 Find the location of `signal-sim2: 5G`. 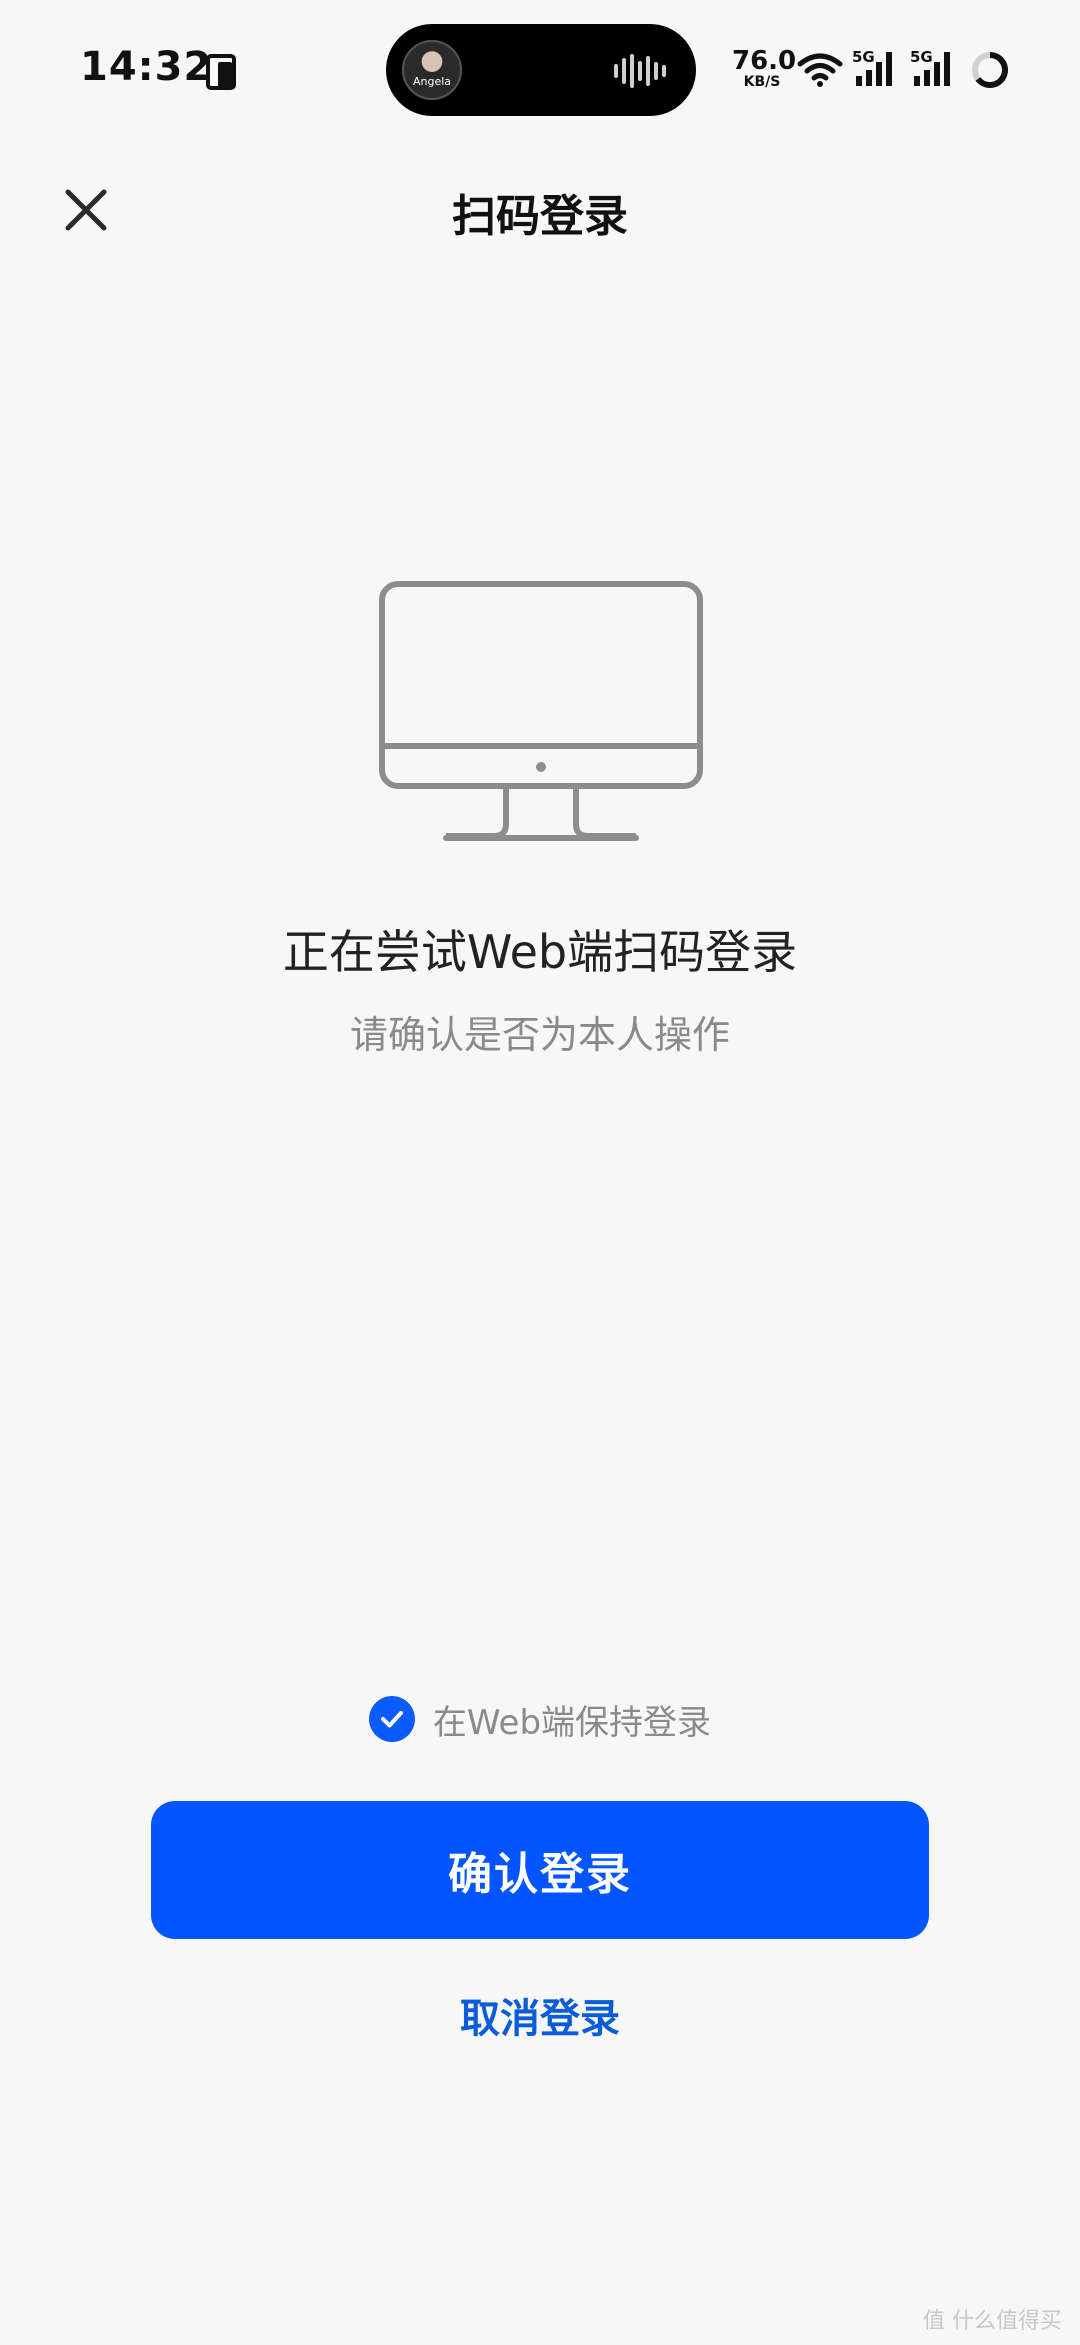

signal-sim2: 5G is located at coordinates (934, 68).